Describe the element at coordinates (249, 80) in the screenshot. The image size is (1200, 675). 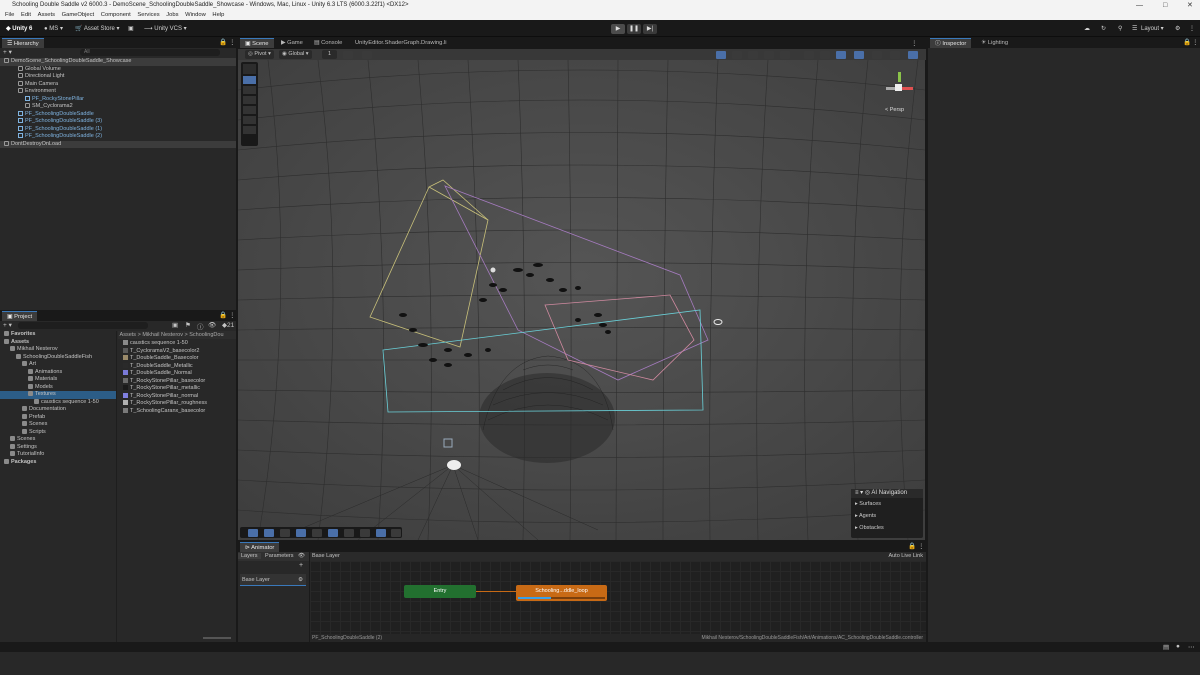
I see `view-tool-icon` at that location.